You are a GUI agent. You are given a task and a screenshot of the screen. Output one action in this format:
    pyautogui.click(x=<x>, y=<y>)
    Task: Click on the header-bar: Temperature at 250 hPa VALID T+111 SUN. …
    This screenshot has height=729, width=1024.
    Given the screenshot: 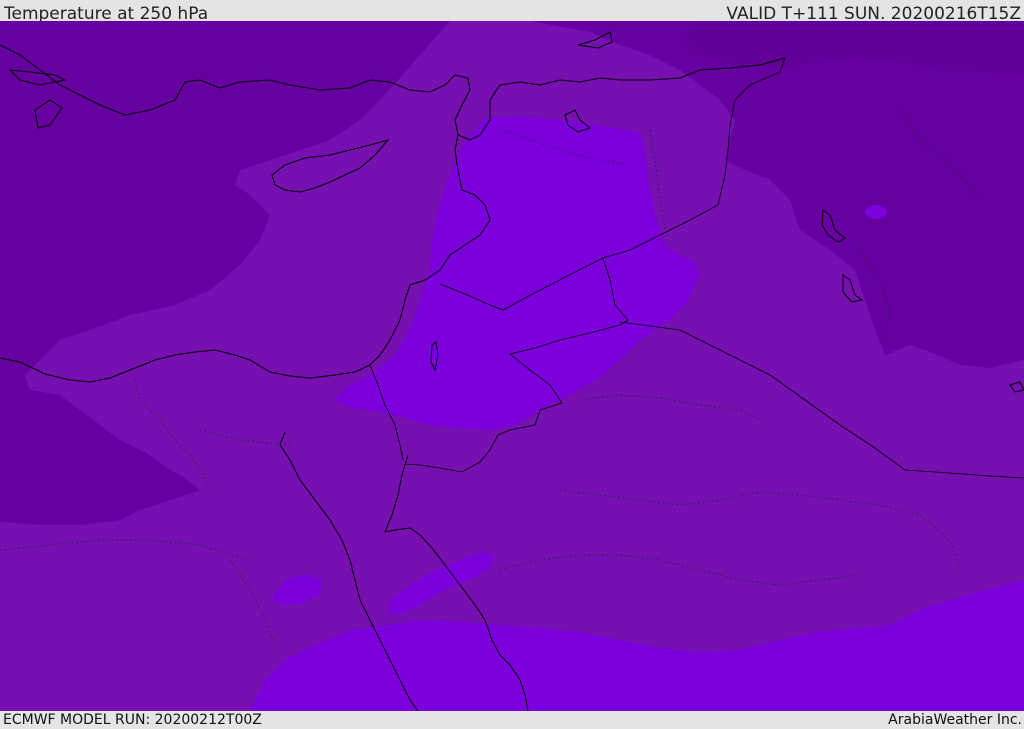 What is the action you would take?
    pyautogui.click(x=512, y=12)
    